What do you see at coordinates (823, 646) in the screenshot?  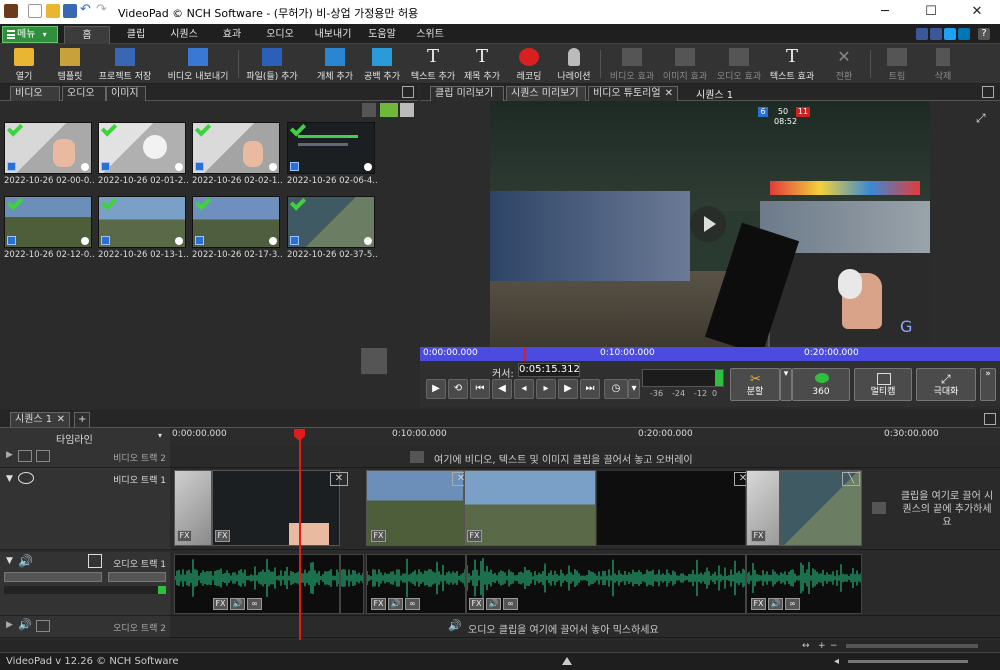 I see `zoom-in-icon: +` at bounding box center [823, 646].